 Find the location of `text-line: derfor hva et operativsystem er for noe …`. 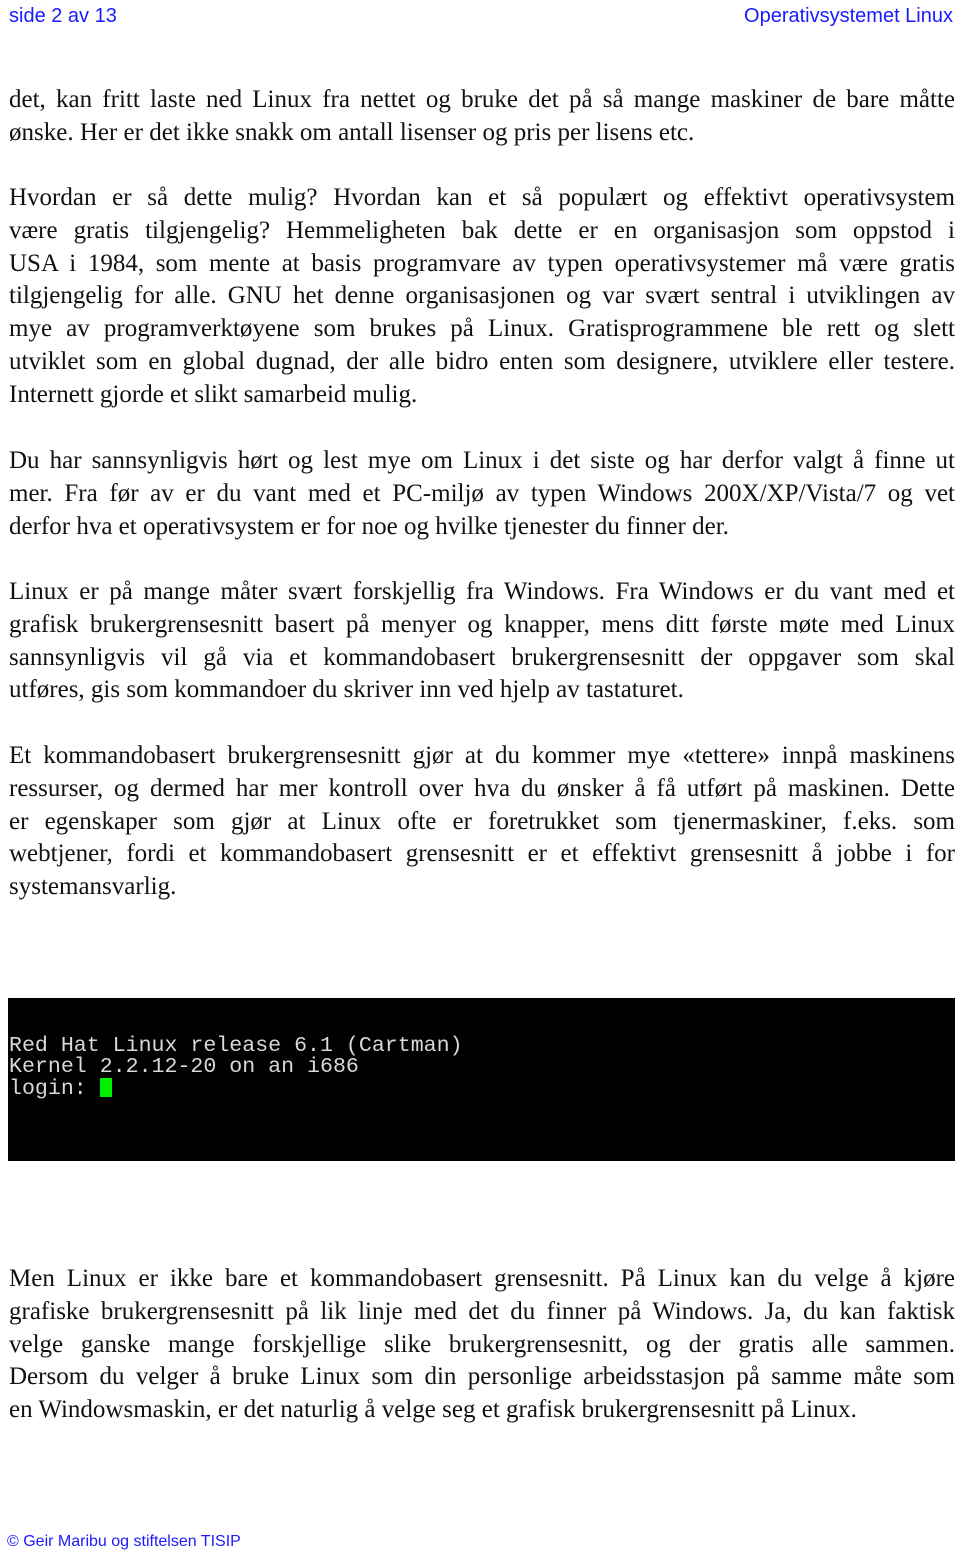

text-line: derfor hva et operativsystem er for noe … is located at coordinates (369, 526).